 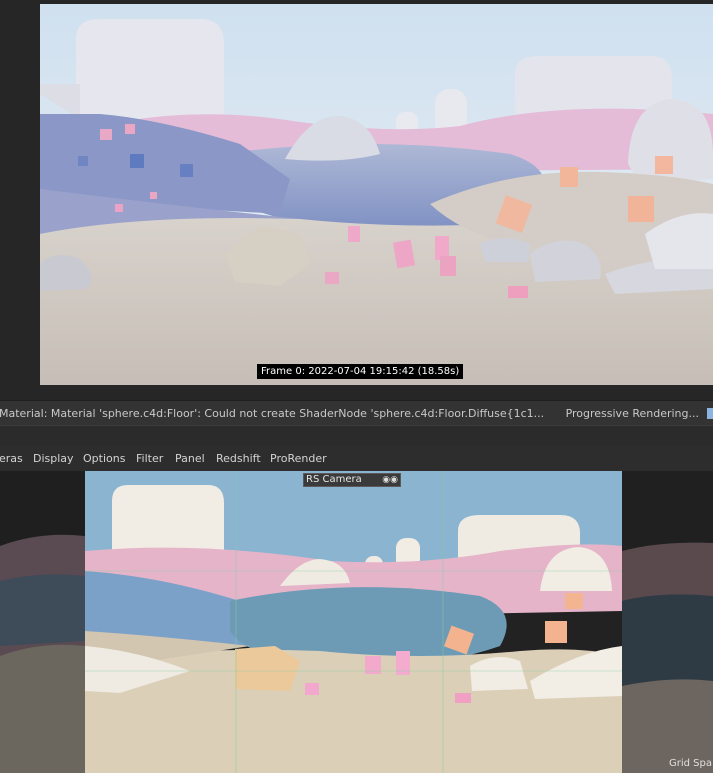 I want to click on menu-prorender: ProRender, so click(x=298, y=458).